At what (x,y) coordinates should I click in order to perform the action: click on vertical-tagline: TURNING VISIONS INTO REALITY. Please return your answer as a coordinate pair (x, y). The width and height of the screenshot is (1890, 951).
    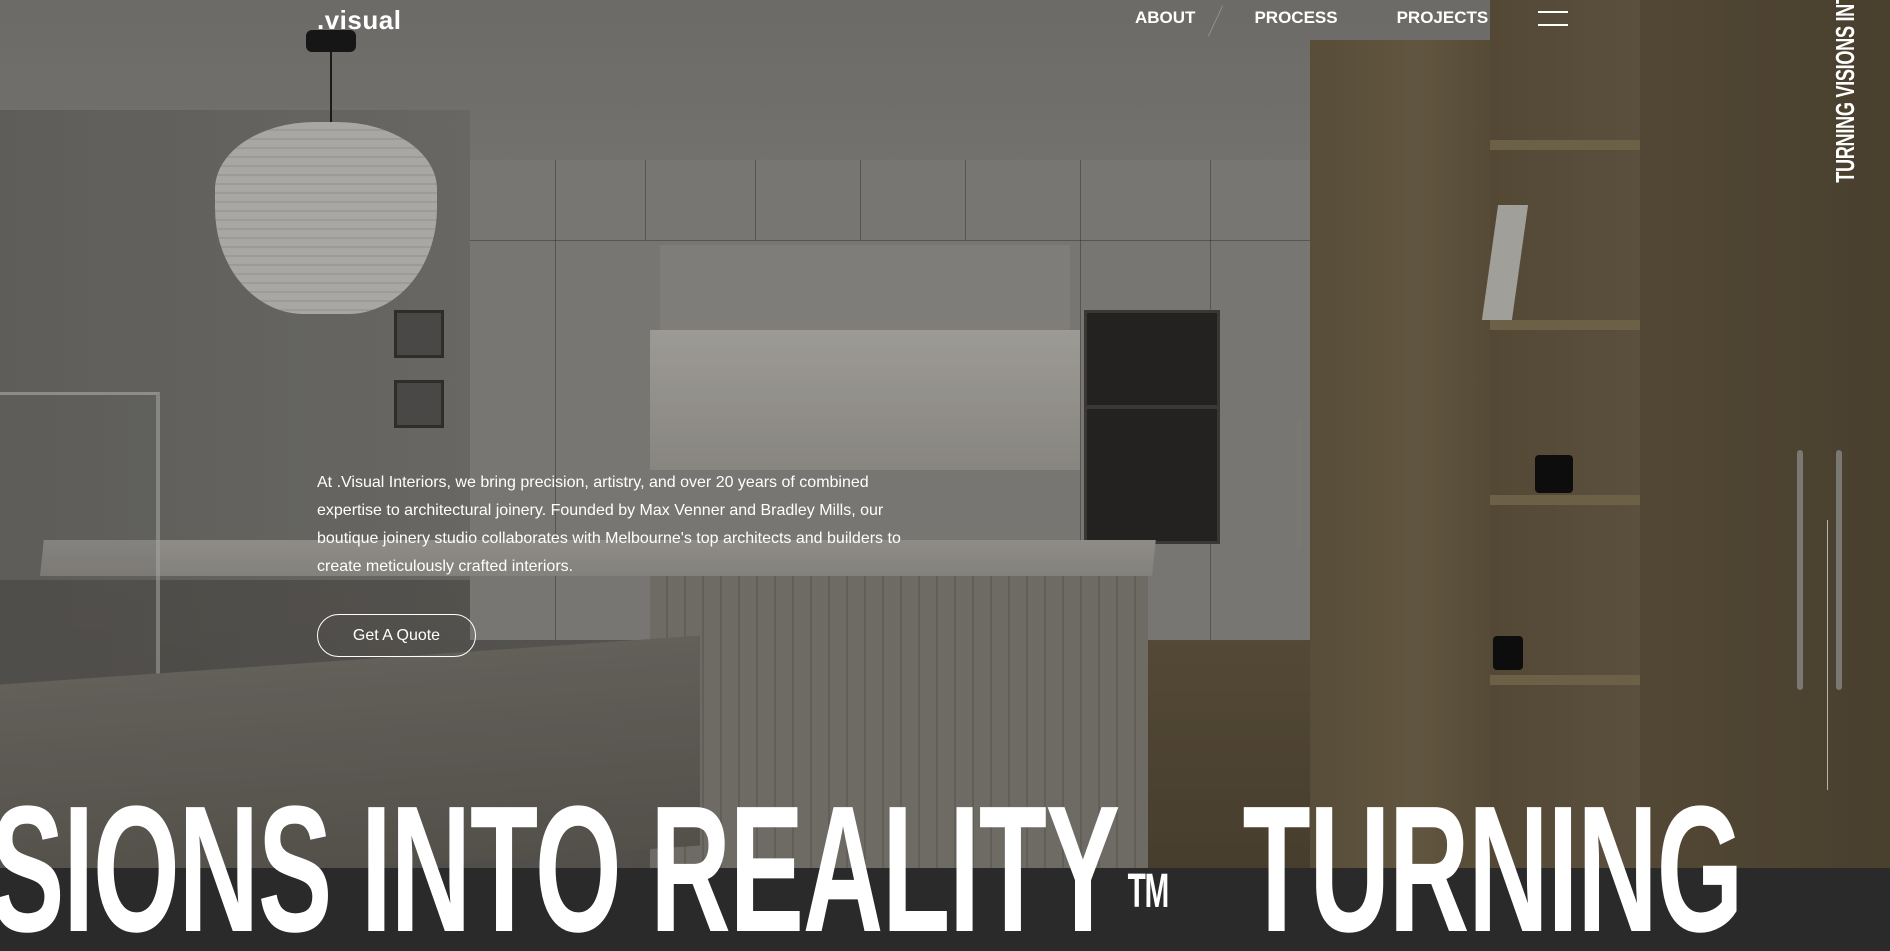
    Looking at the image, I should click on (1845, 91).